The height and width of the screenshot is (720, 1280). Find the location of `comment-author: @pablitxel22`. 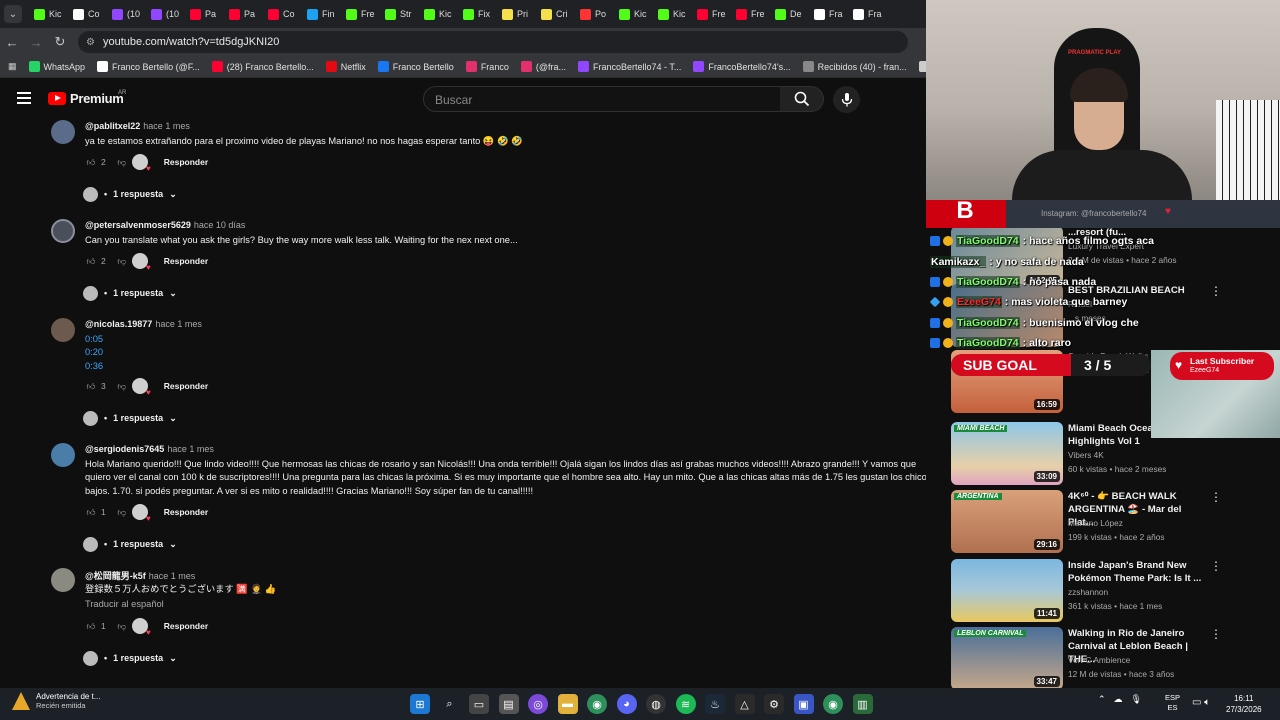

comment-author: @pablitxel22 is located at coordinates (112, 126).